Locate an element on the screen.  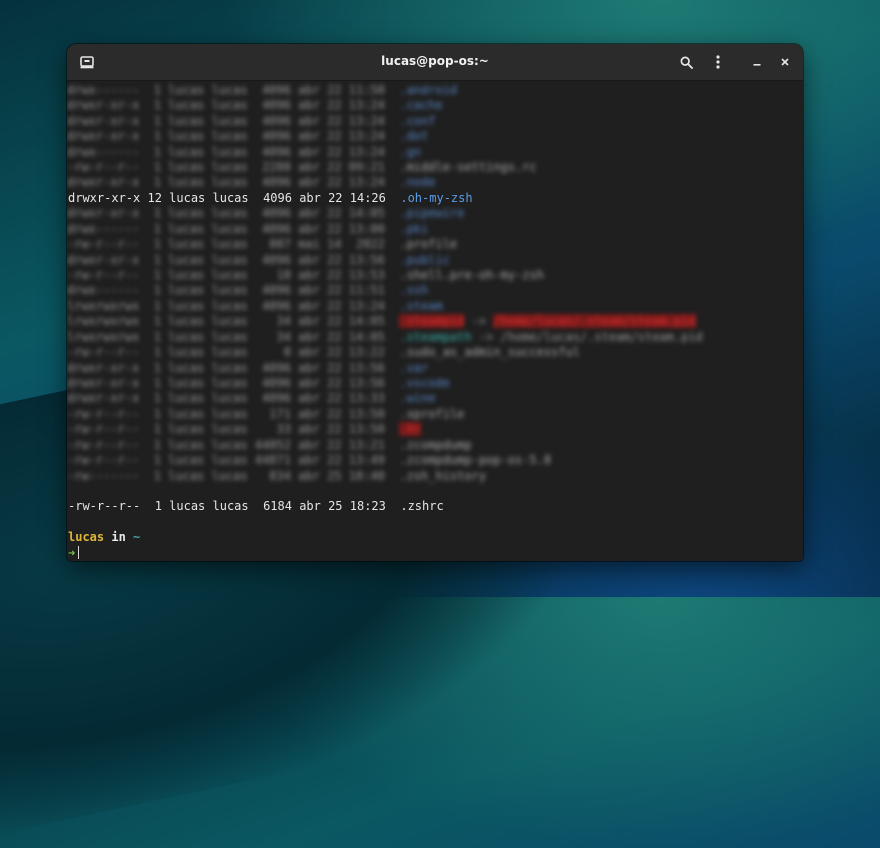
search-icon is located at coordinates (686, 62).